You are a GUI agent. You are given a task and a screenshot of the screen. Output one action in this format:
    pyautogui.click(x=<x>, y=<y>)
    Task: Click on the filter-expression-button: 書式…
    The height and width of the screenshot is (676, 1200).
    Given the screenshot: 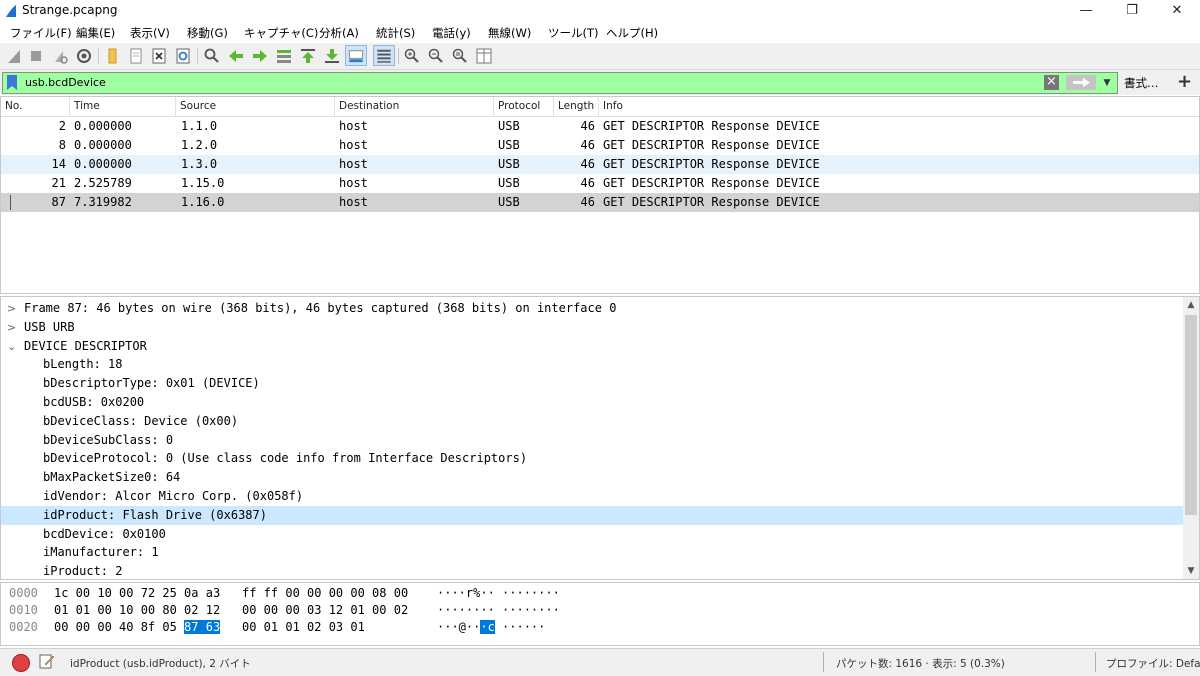 What is the action you would take?
    pyautogui.click(x=1141, y=83)
    